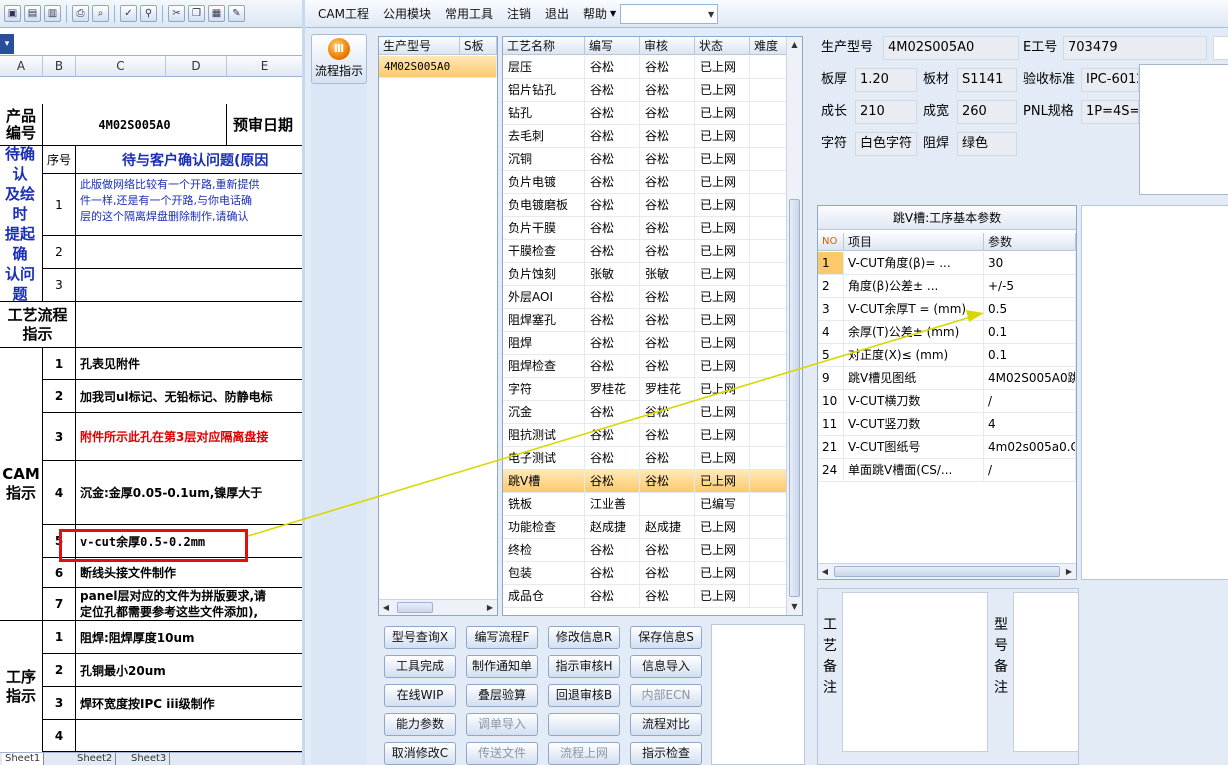 The height and width of the screenshot is (765, 1228). What do you see at coordinates (196, 66) in the screenshot?
I see `column-header-d: D` at bounding box center [196, 66].